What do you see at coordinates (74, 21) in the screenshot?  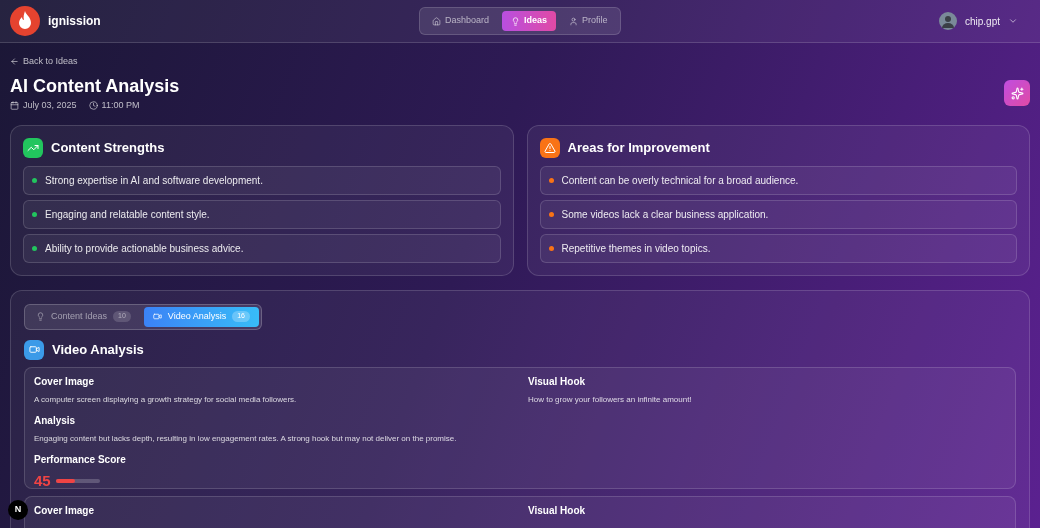 I see `brand-name: ignission` at bounding box center [74, 21].